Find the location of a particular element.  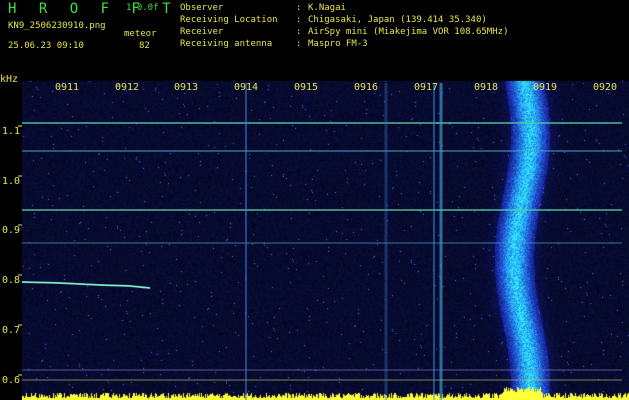

y-tick-label: 0.8 is located at coordinates (11, 280).